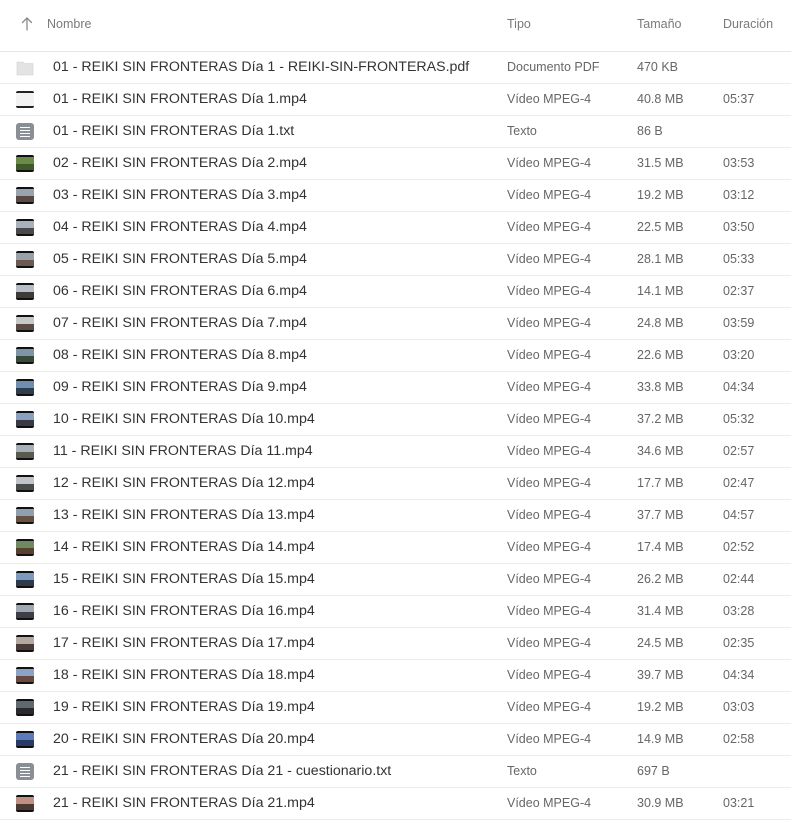 This screenshot has width=791, height=823. Describe the element at coordinates (739, 355) in the screenshot. I see `file-duration: 03:20` at that location.